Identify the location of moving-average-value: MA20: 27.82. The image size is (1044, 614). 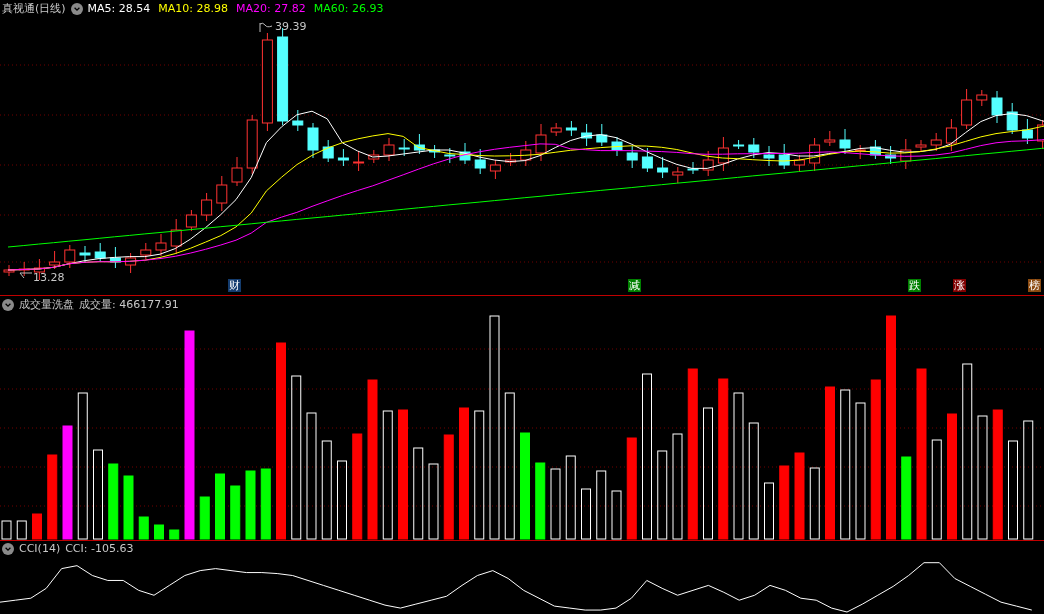
(271, 8).